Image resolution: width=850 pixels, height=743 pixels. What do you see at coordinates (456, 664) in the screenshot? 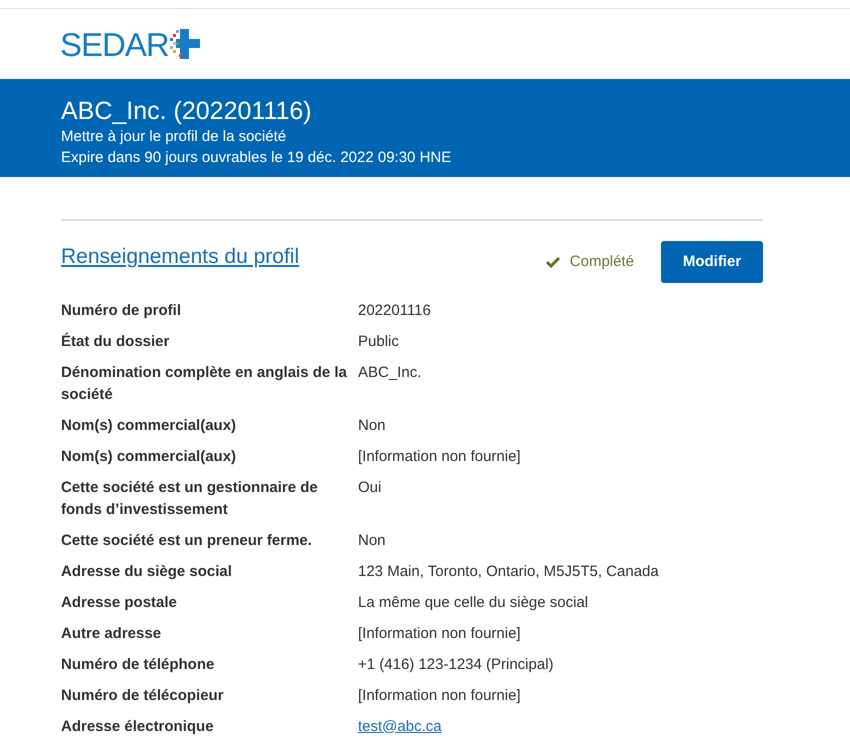
I see `field-value: +1 (416) 123-1234 (Principal)` at bounding box center [456, 664].